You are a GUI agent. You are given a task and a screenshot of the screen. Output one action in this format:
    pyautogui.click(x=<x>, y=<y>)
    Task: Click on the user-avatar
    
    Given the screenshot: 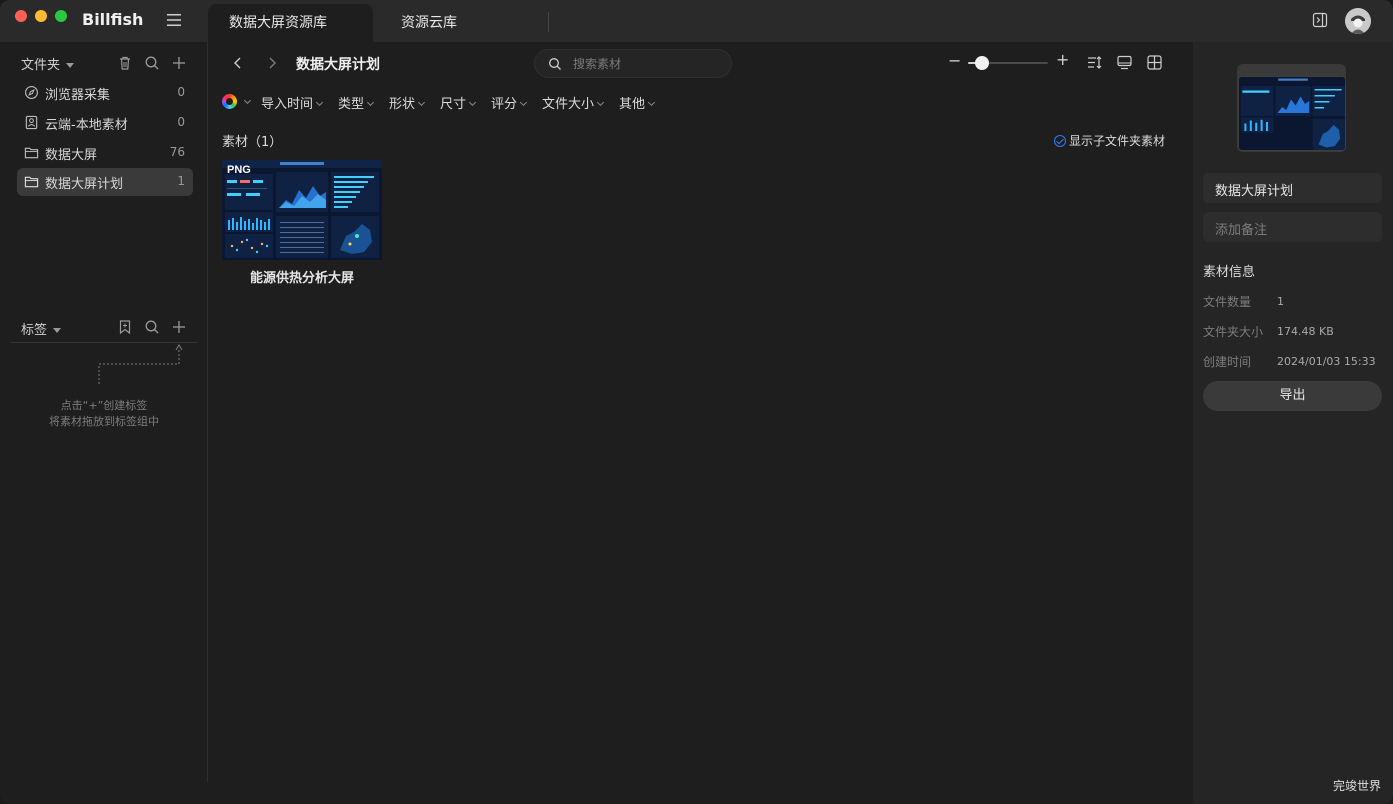 What is the action you would take?
    pyautogui.click(x=1358, y=21)
    